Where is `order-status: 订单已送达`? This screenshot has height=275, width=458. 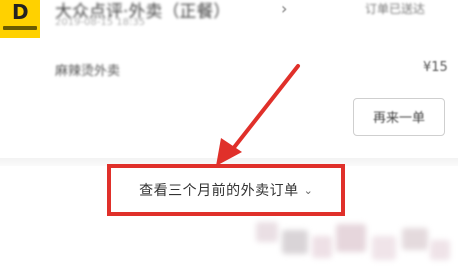
order-status: 订单已送达 is located at coordinates (395, 9).